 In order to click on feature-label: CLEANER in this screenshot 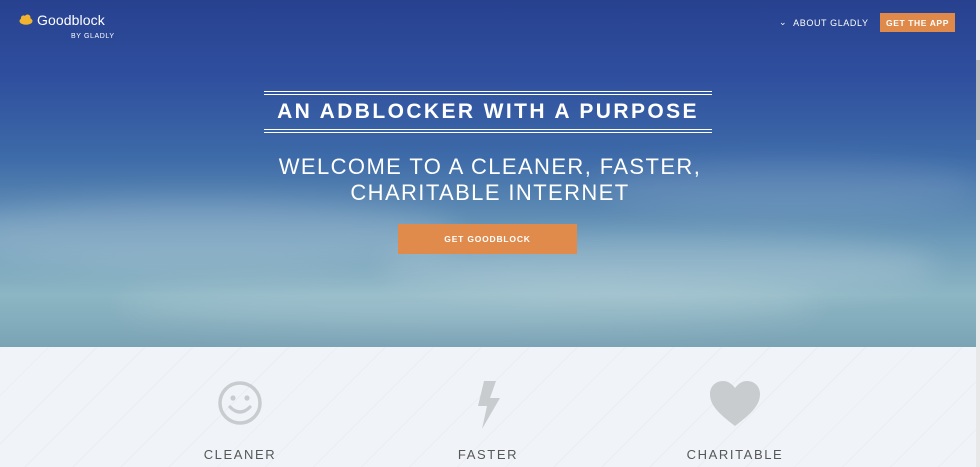, I will do `click(240, 454)`.